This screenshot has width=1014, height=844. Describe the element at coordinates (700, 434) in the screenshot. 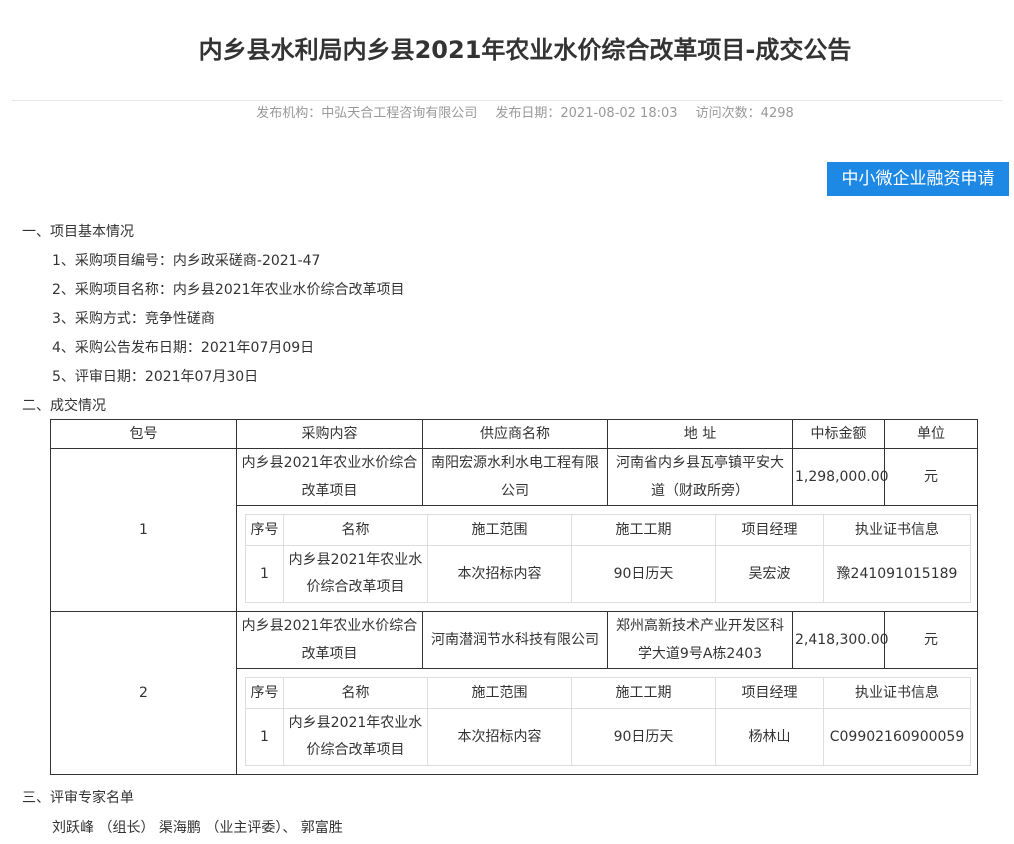

I see `header-address: 地 址` at that location.